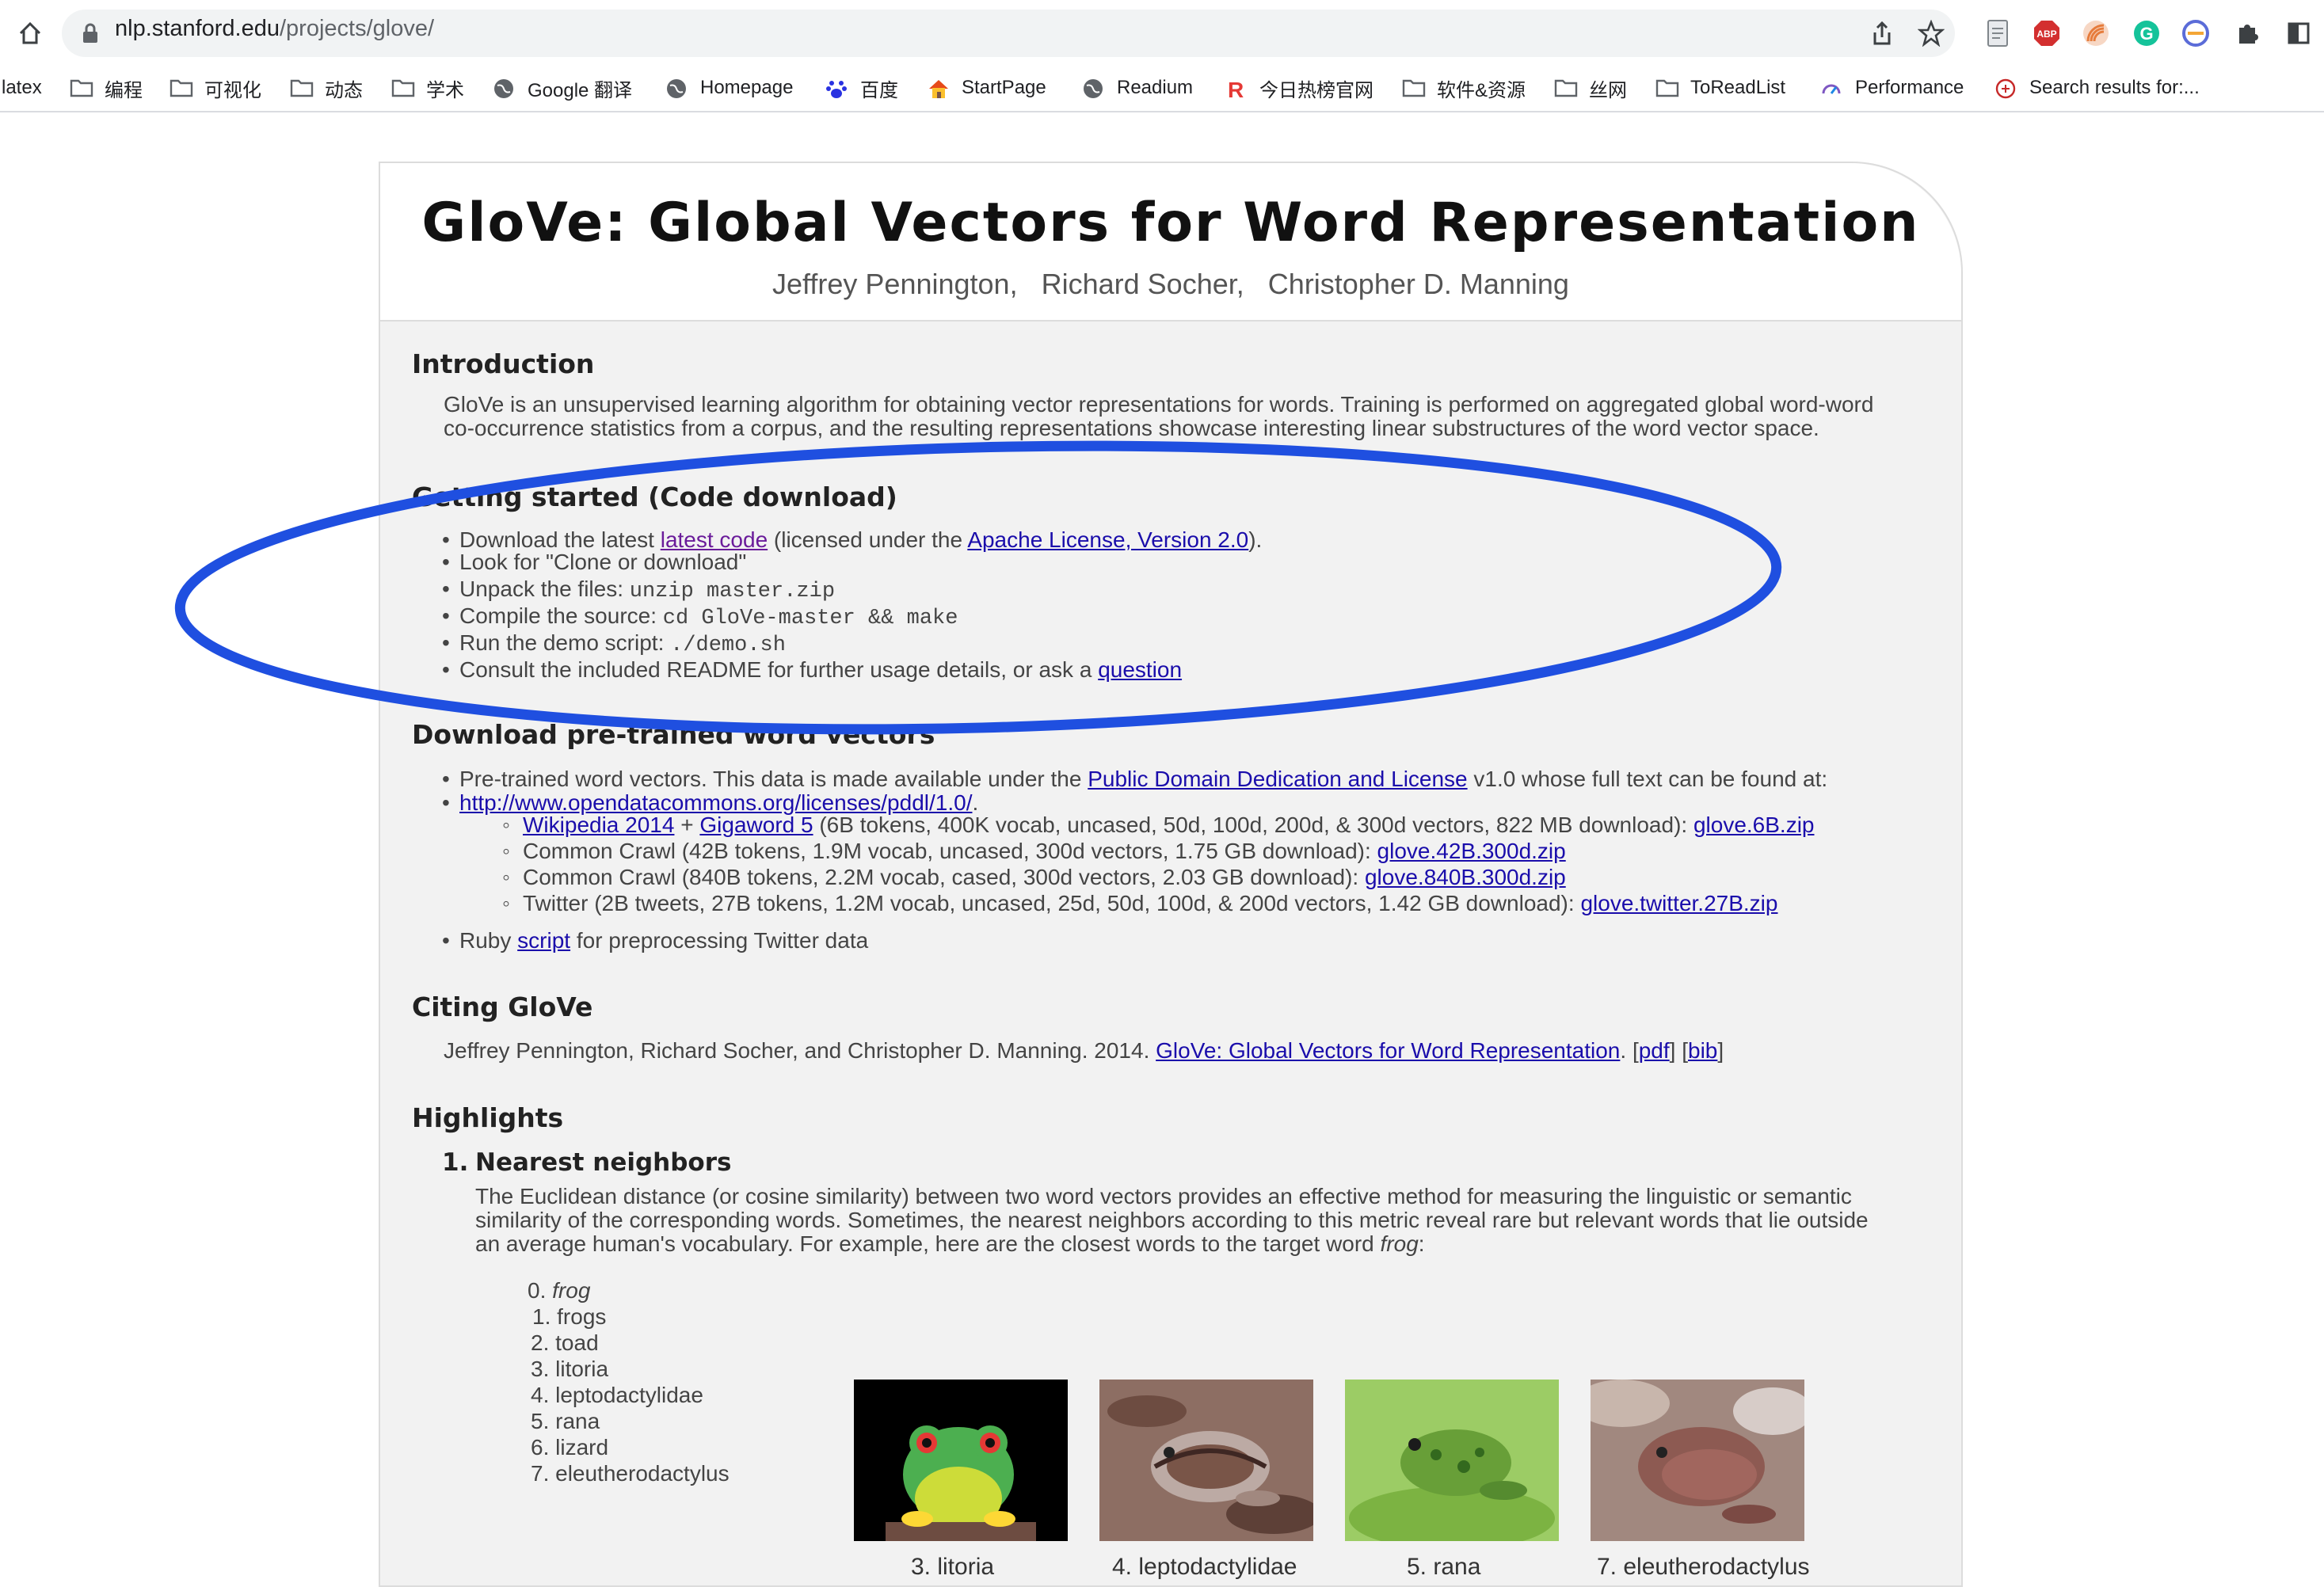 The height and width of the screenshot is (1587, 2324). I want to click on neighbor-word: leptodactylidae, so click(629, 1395).